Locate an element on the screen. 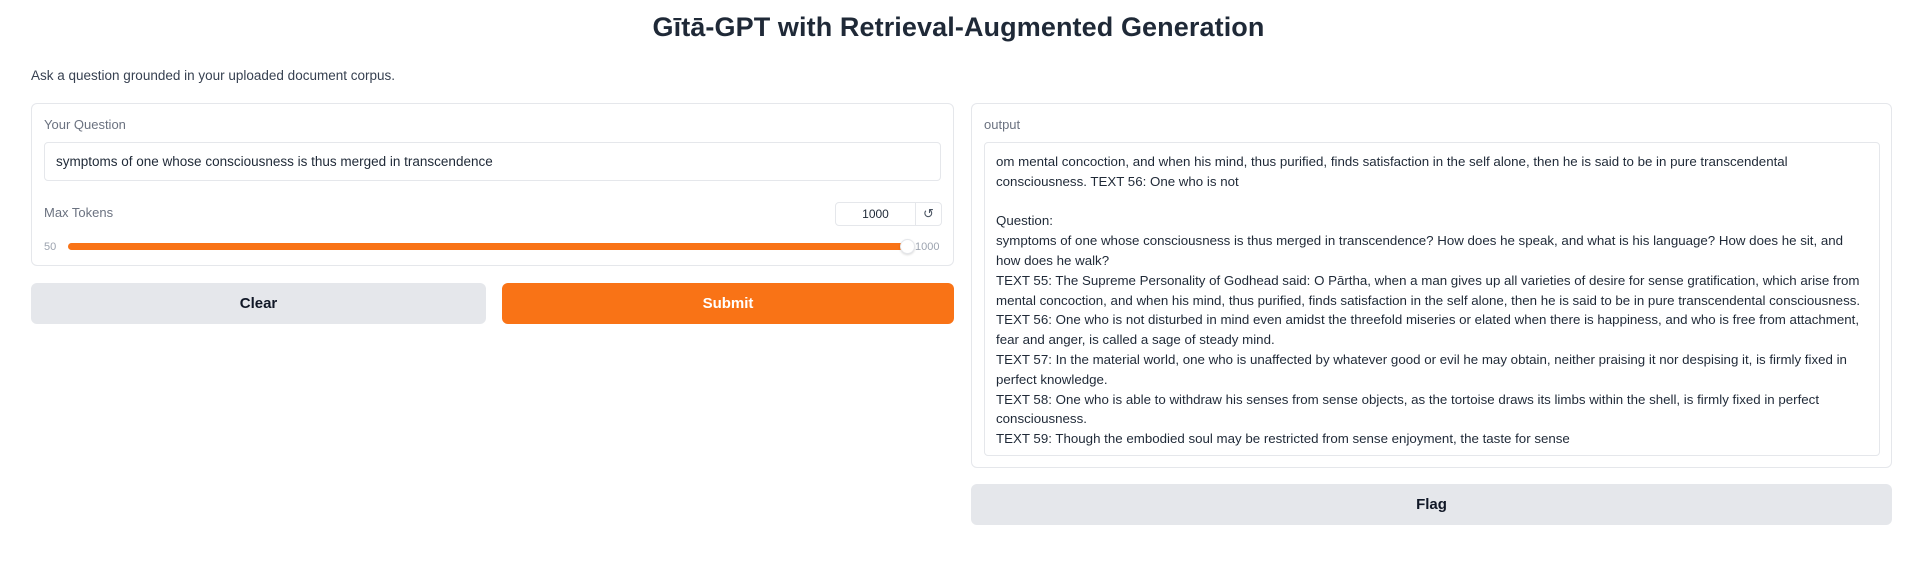 The width and height of the screenshot is (1917, 567). output-label: output is located at coordinates (1002, 124).